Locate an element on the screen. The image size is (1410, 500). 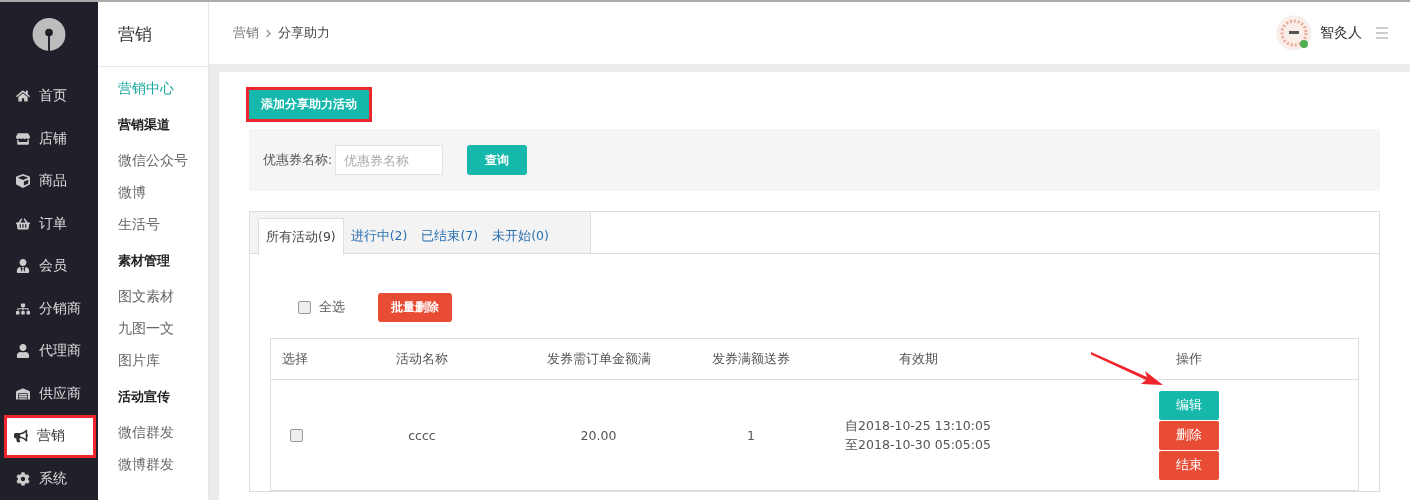
column-header: 有效期 is located at coordinates (918, 359).